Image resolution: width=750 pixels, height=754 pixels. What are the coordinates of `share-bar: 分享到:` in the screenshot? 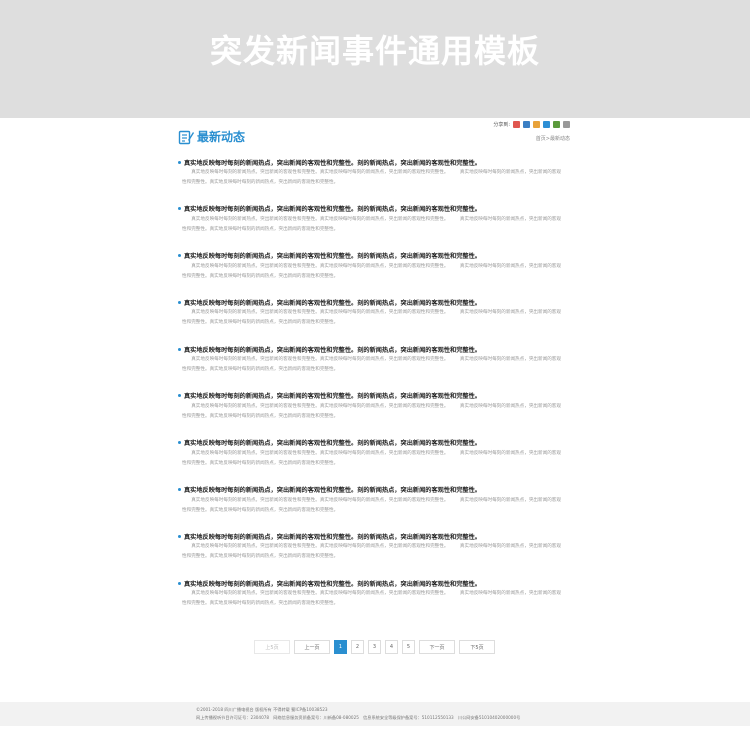 It's located at (531, 124).